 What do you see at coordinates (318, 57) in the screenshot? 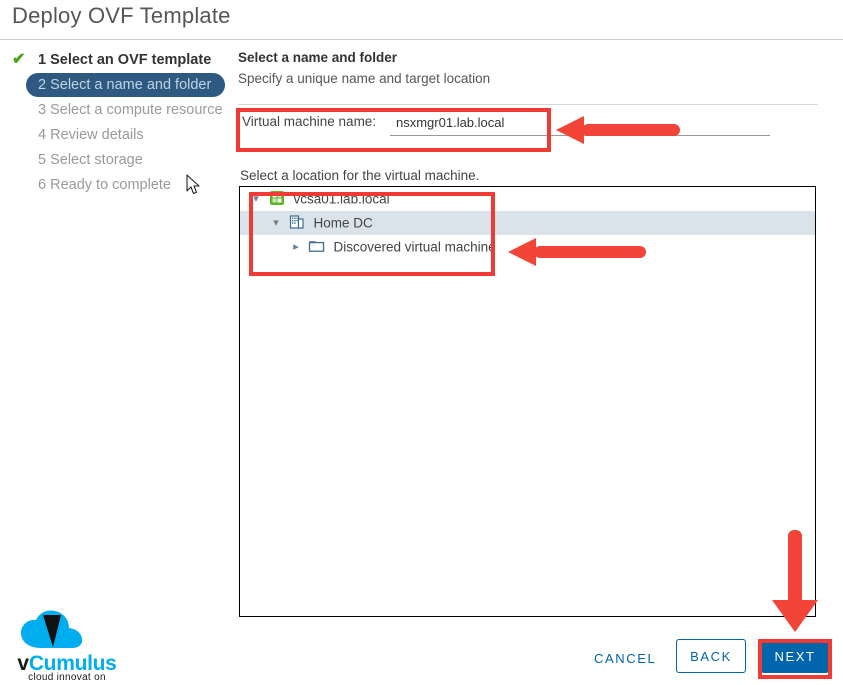
I see `pane-title: Select a name and folder` at bounding box center [318, 57].